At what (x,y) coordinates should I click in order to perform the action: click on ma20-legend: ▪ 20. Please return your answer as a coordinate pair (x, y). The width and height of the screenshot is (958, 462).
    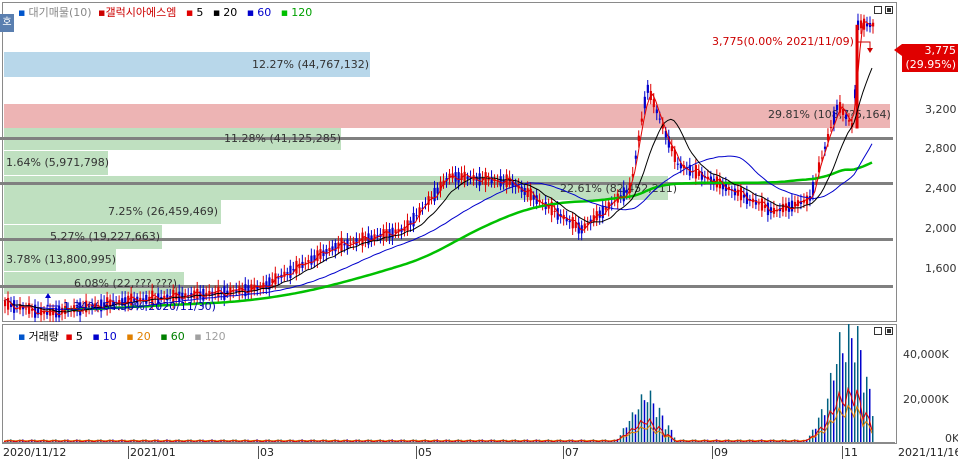
    Looking at the image, I should click on (225, 12).